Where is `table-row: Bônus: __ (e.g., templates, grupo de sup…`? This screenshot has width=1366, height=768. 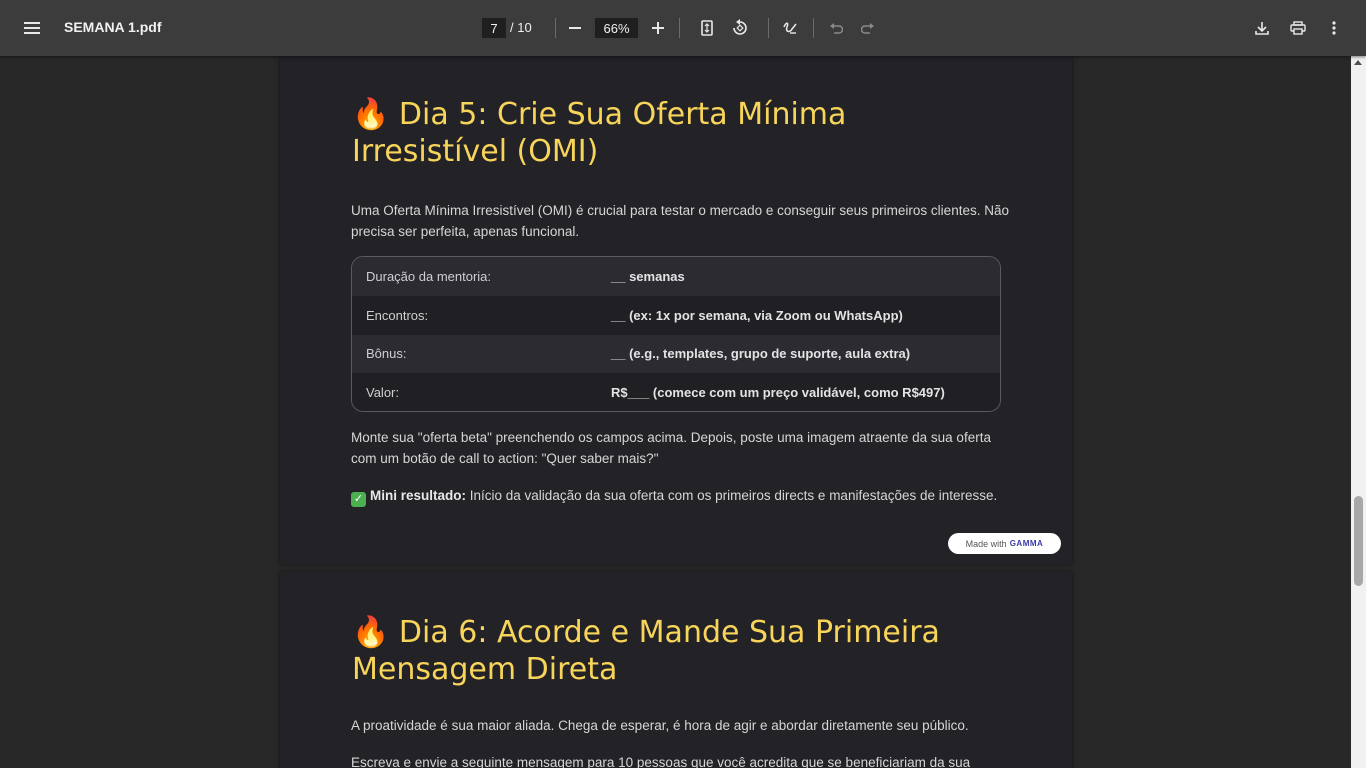 table-row: Bônus: __ (e.g., templates, grupo de sup… is located at coordinates (676, 354).